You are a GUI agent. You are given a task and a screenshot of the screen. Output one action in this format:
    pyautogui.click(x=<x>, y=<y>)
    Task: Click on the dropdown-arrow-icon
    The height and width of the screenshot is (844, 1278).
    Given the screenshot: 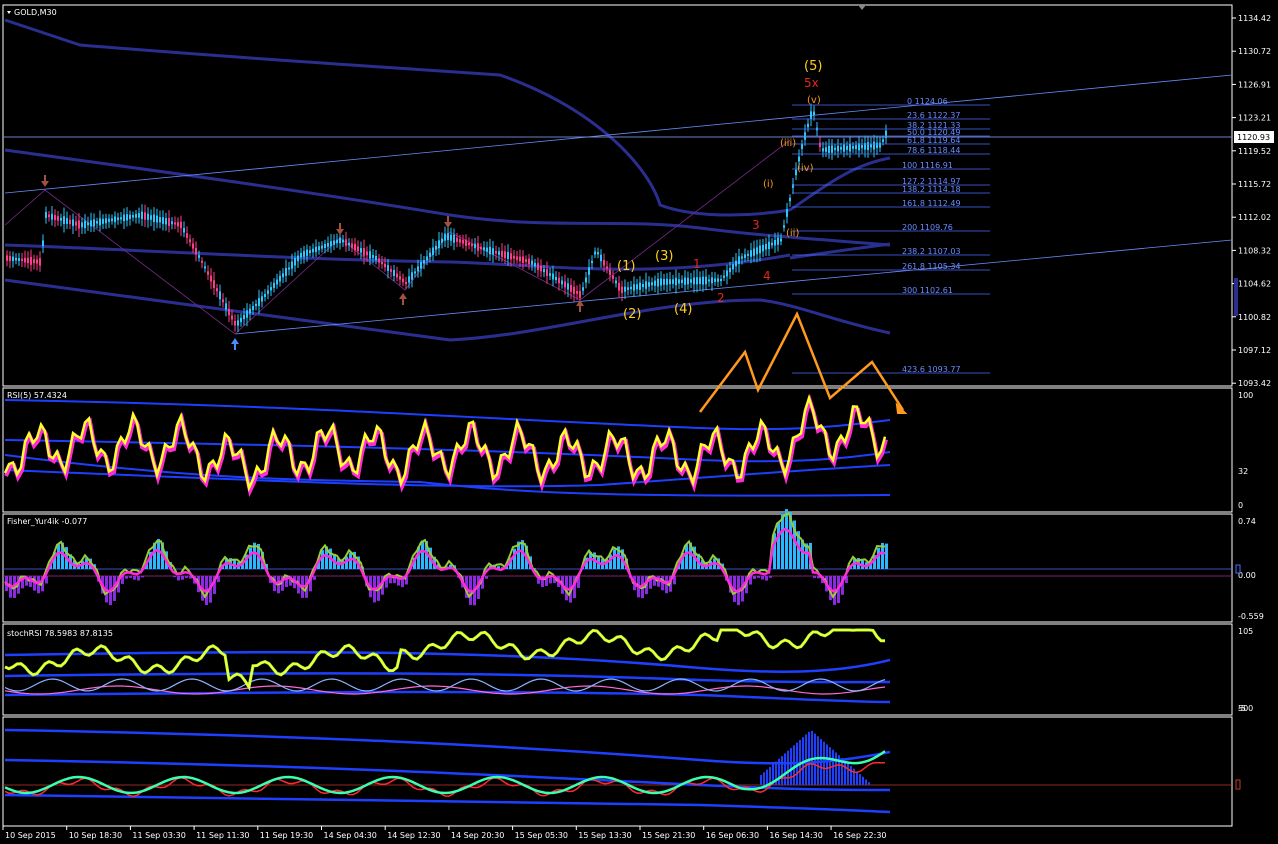 What is the action you would take?
    pyautogui.click(x=9, y=12)
    